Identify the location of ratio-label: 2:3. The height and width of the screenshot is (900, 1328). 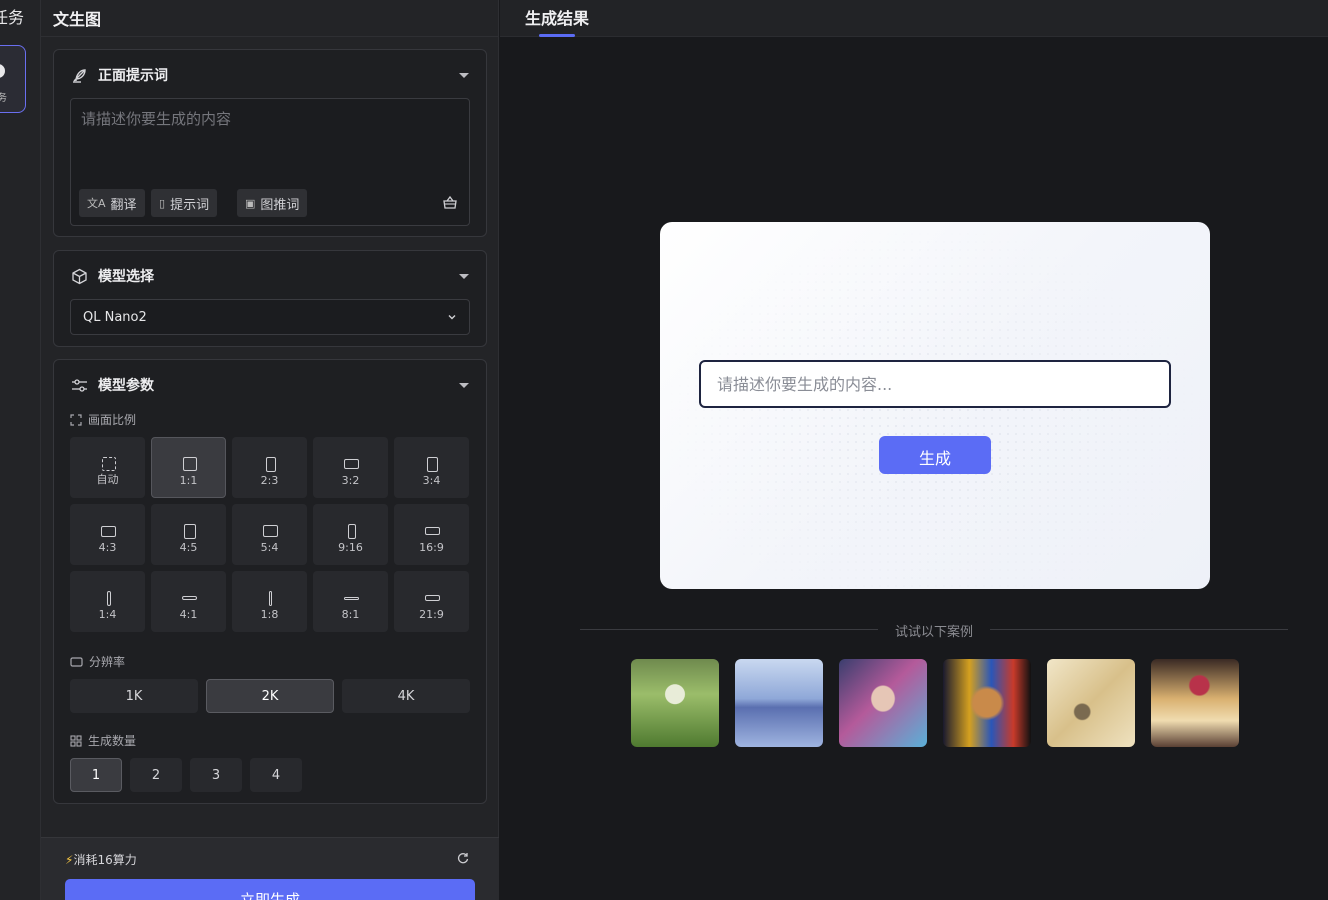
(269, 480).